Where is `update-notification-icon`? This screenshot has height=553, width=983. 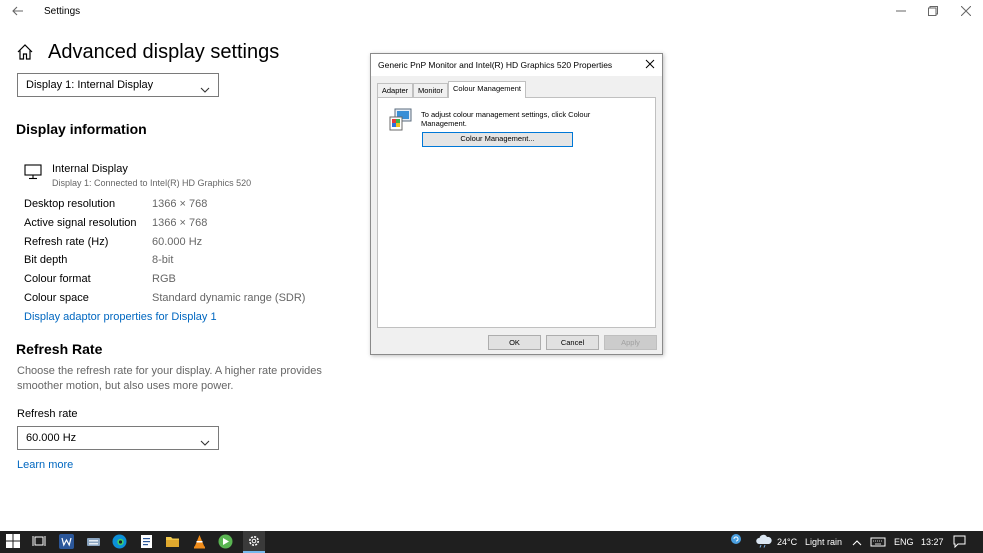 update-notification-icon is located at coordinates (738, 540).